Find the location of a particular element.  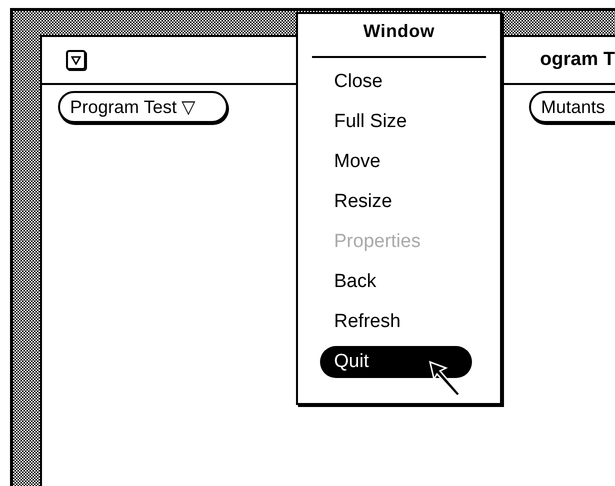

menu-item: Resize is located at coordinates (396, 202).